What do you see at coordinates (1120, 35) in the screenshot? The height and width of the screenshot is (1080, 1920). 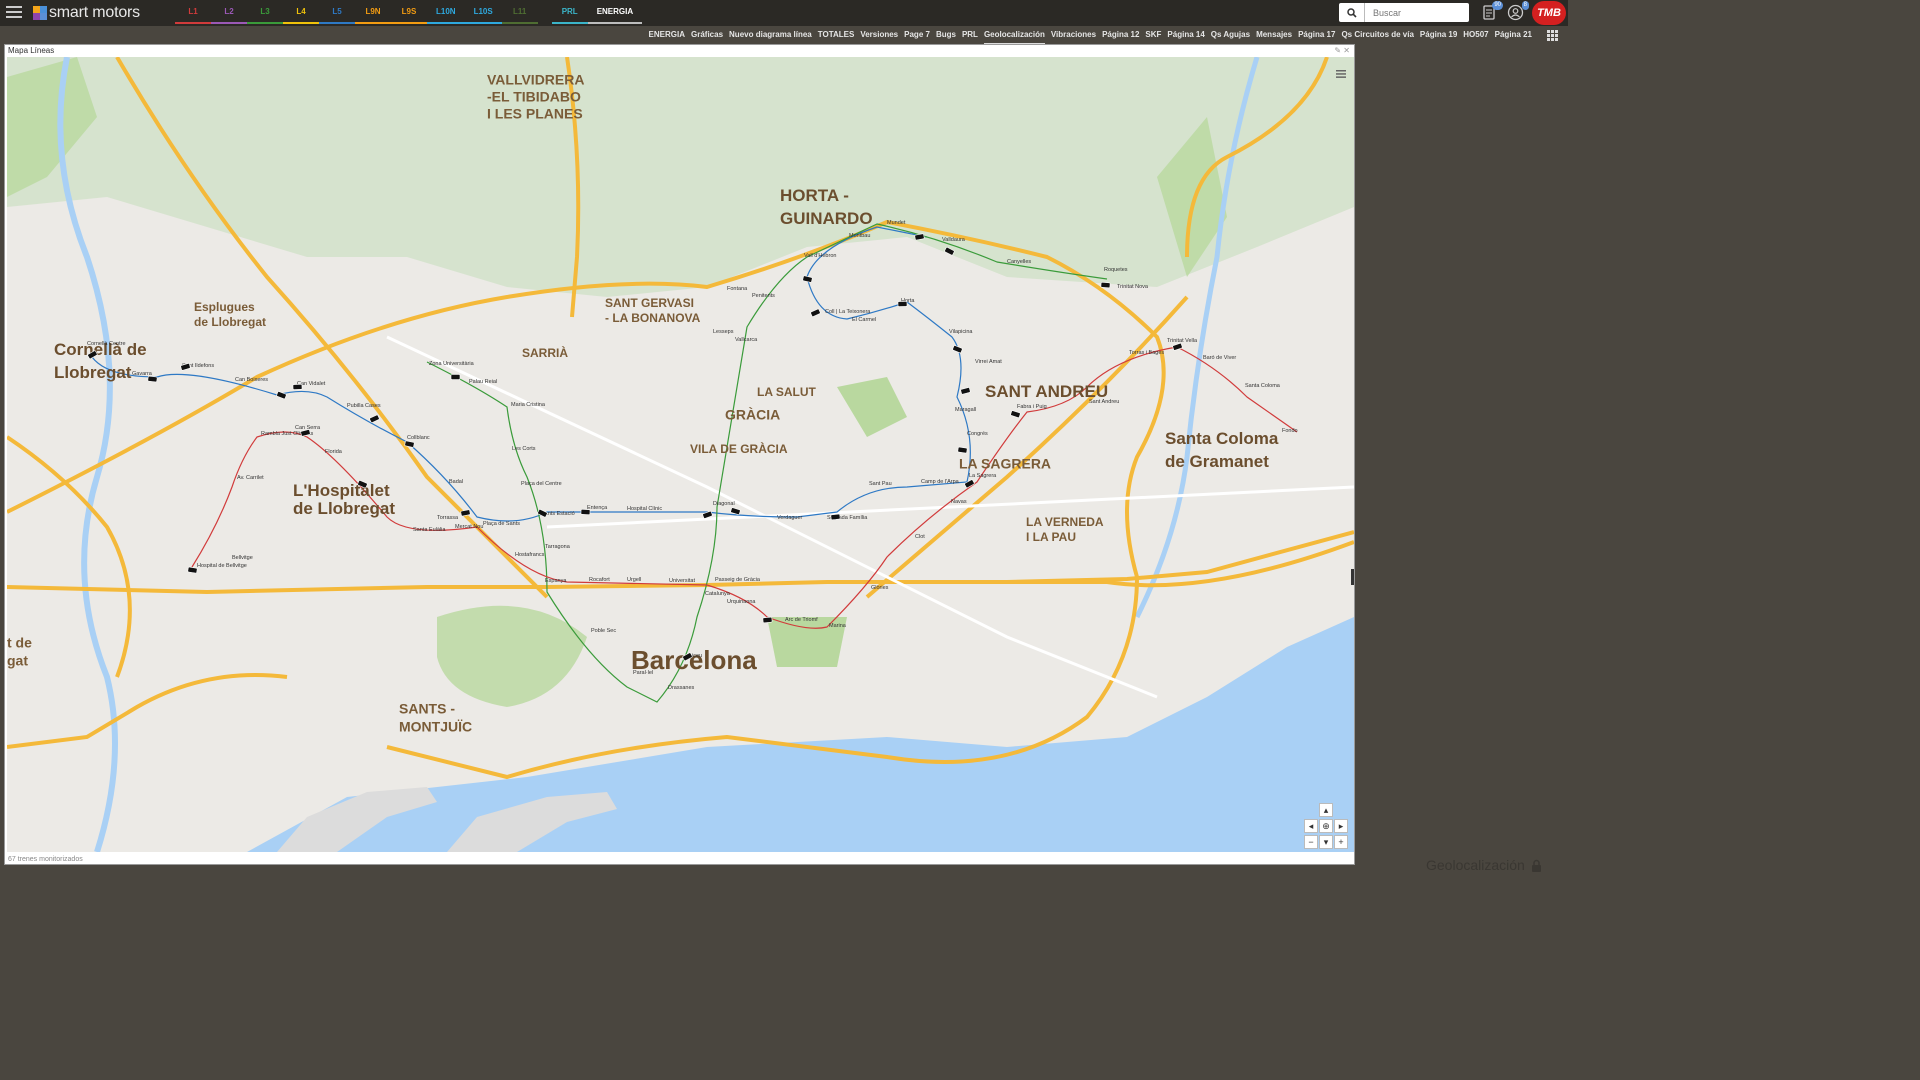 I see `page-tab: Página 12` at bounding box center [1120, 35].